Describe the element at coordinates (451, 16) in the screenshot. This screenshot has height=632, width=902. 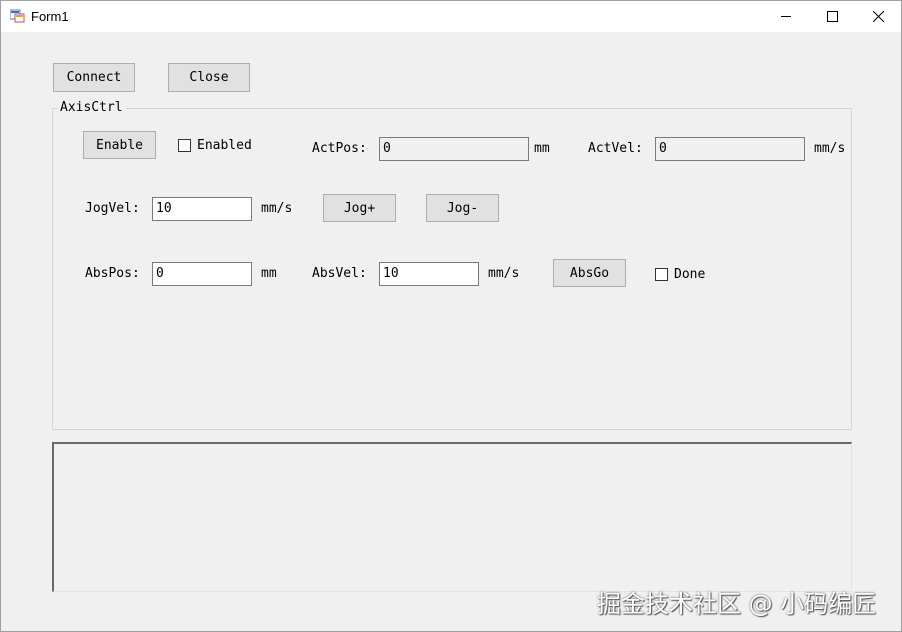
I see `title-bar: Form1` at that location.